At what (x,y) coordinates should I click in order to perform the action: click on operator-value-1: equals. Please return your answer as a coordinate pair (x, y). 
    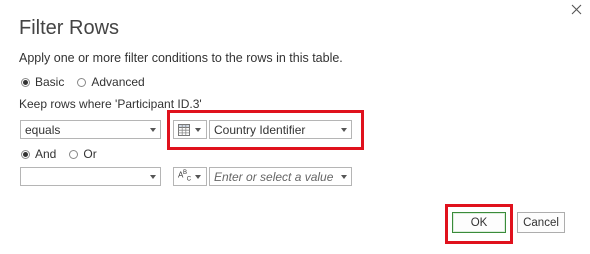
    Looking at the image, I should click on (43, 129).